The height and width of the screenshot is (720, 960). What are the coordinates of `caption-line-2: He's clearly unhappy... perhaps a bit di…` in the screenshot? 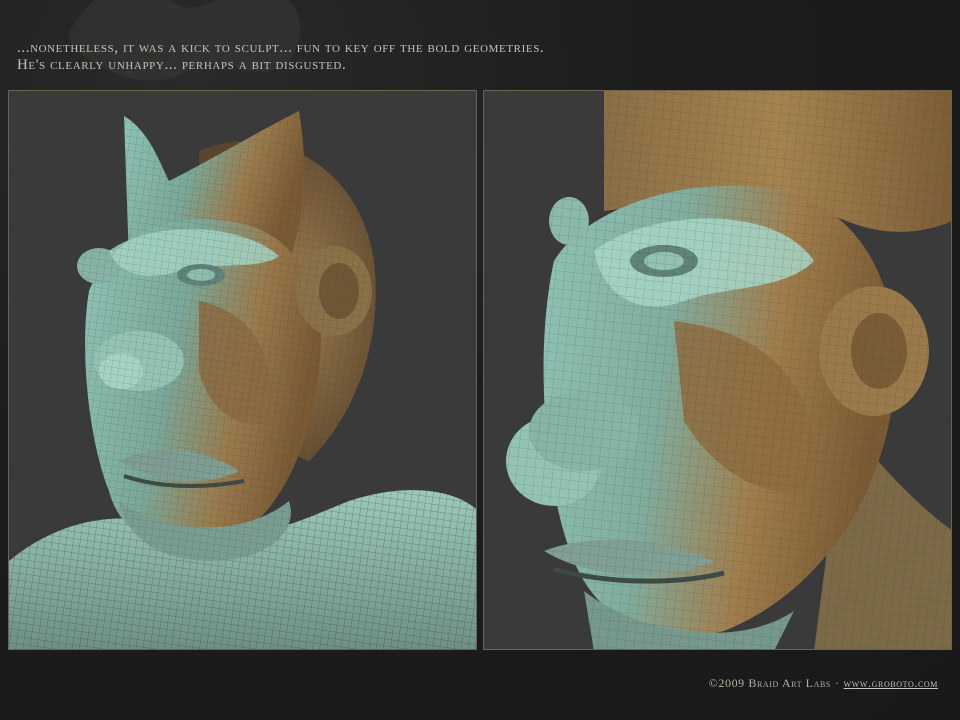 It's located at (182, 65).